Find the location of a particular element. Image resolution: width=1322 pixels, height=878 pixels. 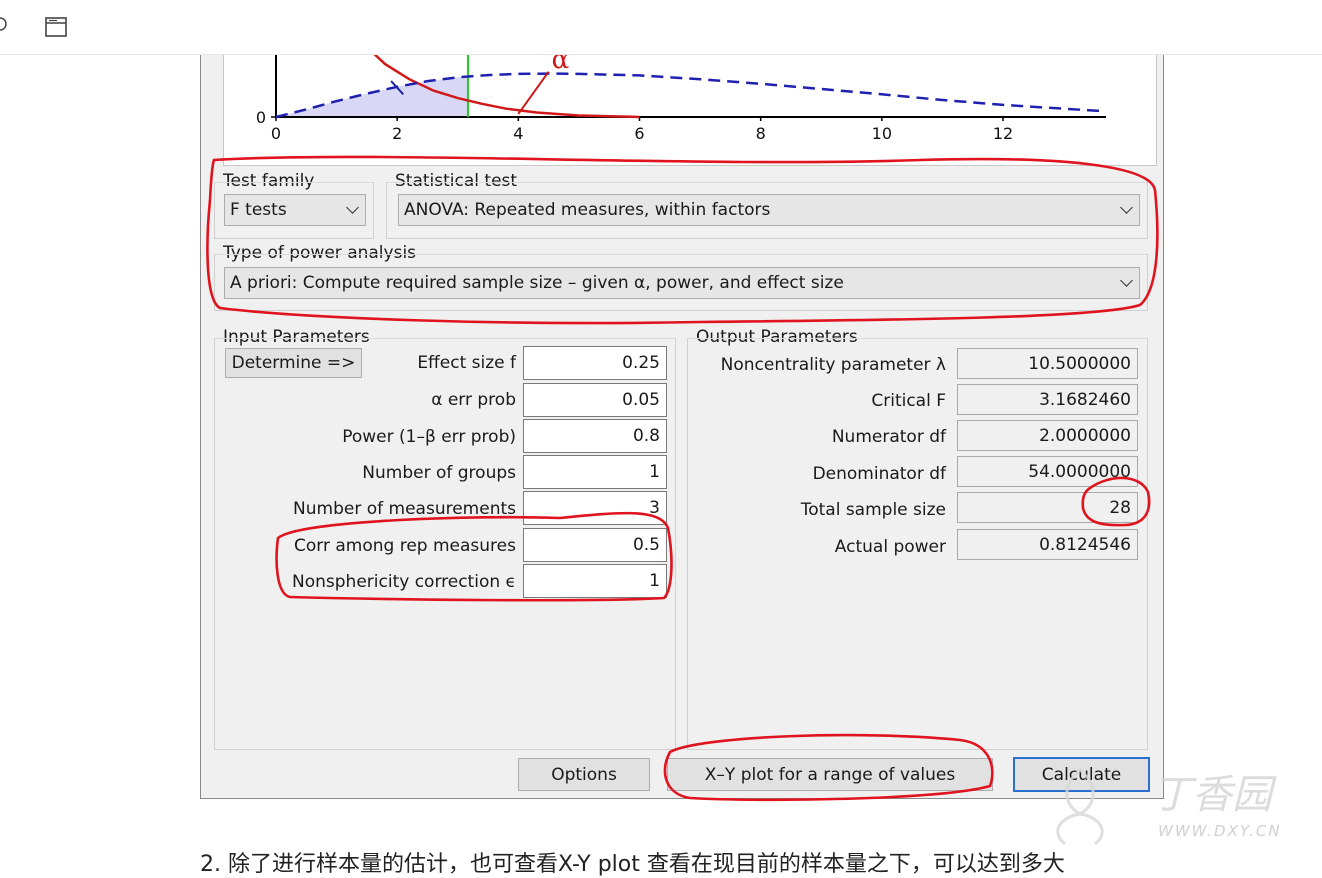

x-tick-label: 2 is located at coordinates (397, 133).